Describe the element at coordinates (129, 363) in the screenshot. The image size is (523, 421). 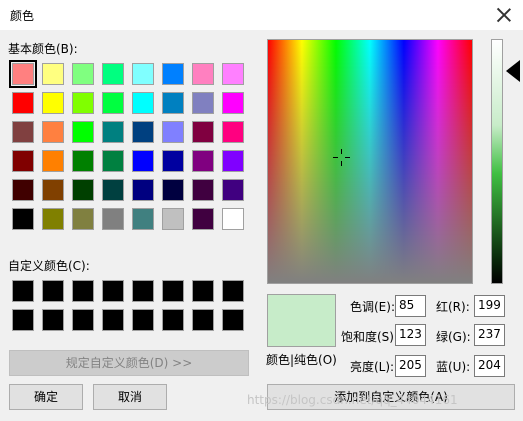
I see `define-custom-colors-button: 规定自定义颜色(D) >>` at that location.